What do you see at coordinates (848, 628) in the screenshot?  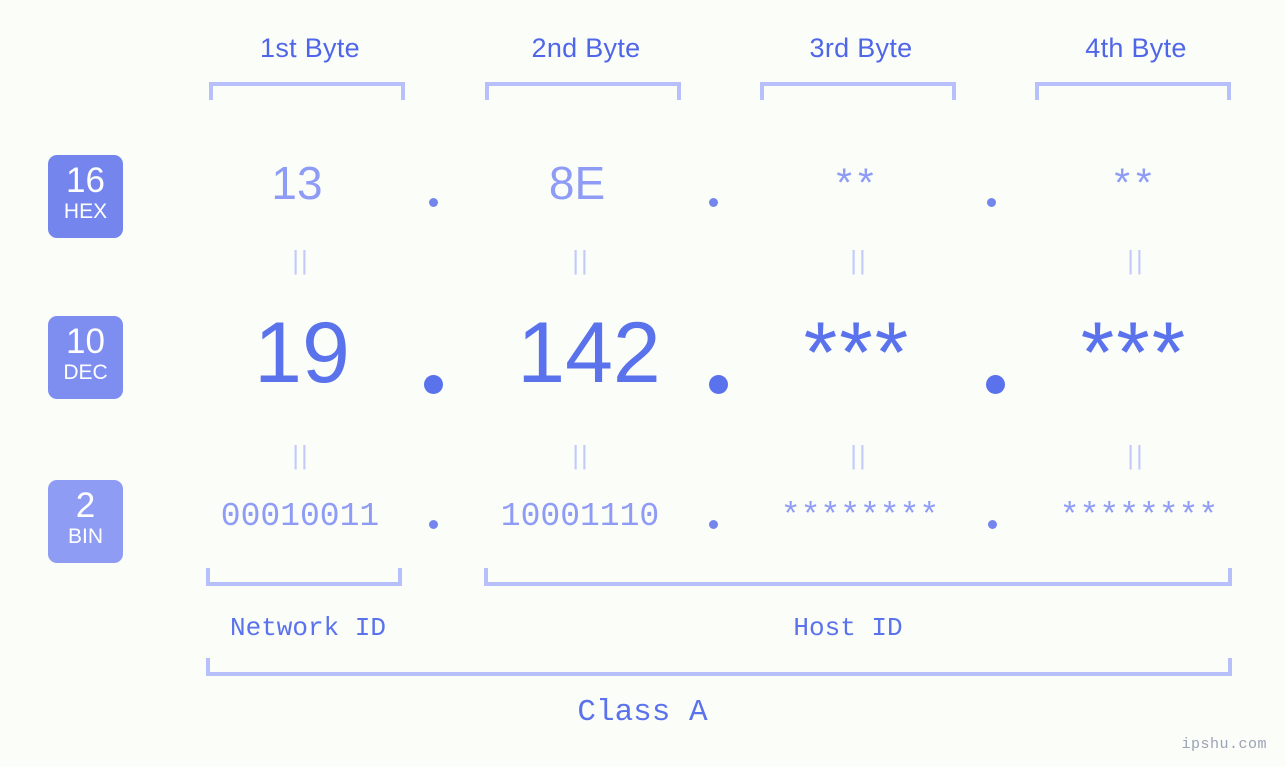 I see `host-id-label: Host ID` at bounding box center [848, 628].